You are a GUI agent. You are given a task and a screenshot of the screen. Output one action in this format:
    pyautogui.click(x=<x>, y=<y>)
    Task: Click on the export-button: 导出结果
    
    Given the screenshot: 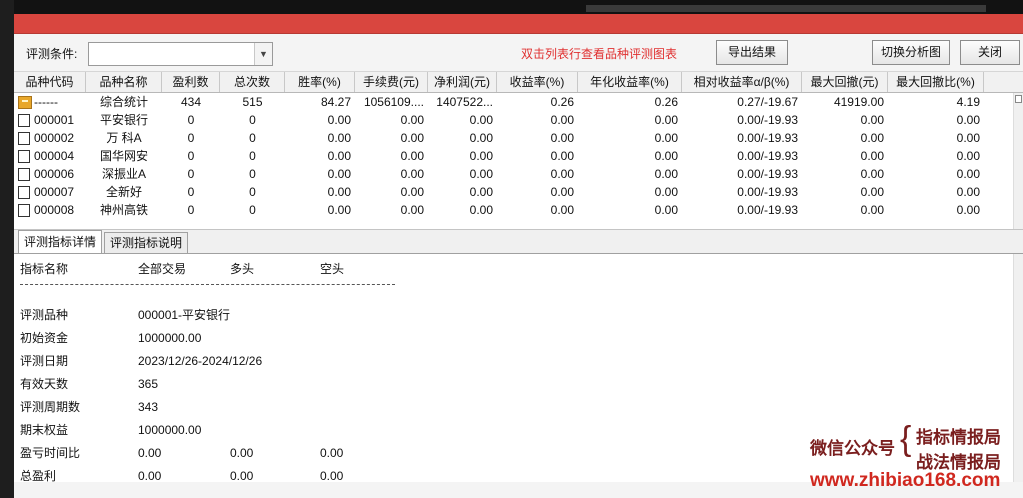 What is the action you would take?
    pyautogui.click(x=752, y=52)
    